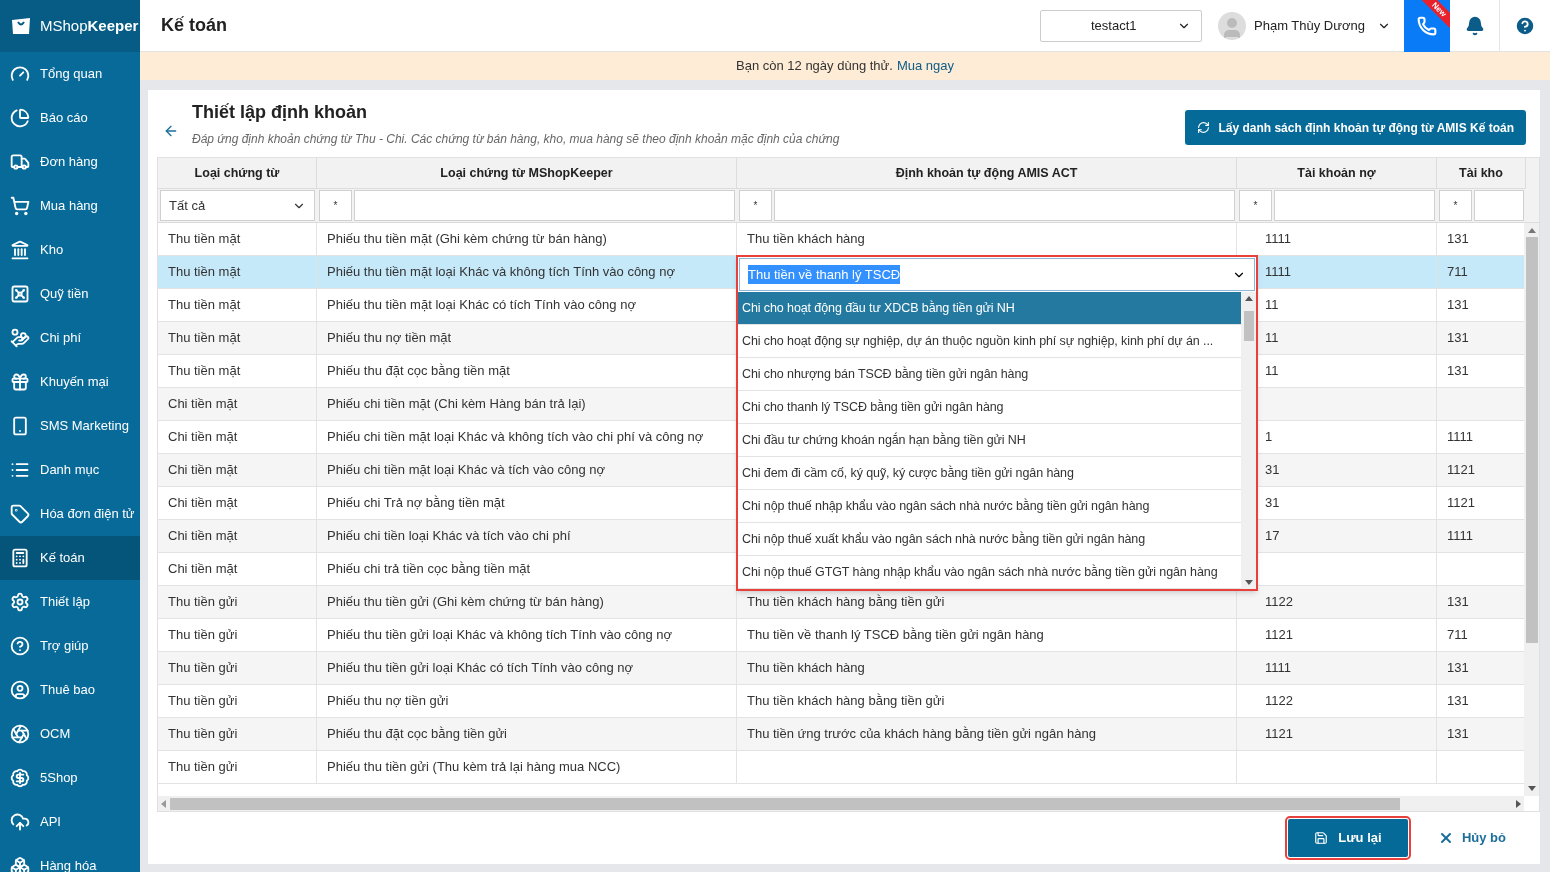 This screenshot has height=872, width=1550. What do you see at coordinates (456, 404) in the screenshot?
I see `table-cell-text: Phiếu chi tiền mặt (Chi kèm Hàng bán trả lại)` at bounding box center [456, 404].